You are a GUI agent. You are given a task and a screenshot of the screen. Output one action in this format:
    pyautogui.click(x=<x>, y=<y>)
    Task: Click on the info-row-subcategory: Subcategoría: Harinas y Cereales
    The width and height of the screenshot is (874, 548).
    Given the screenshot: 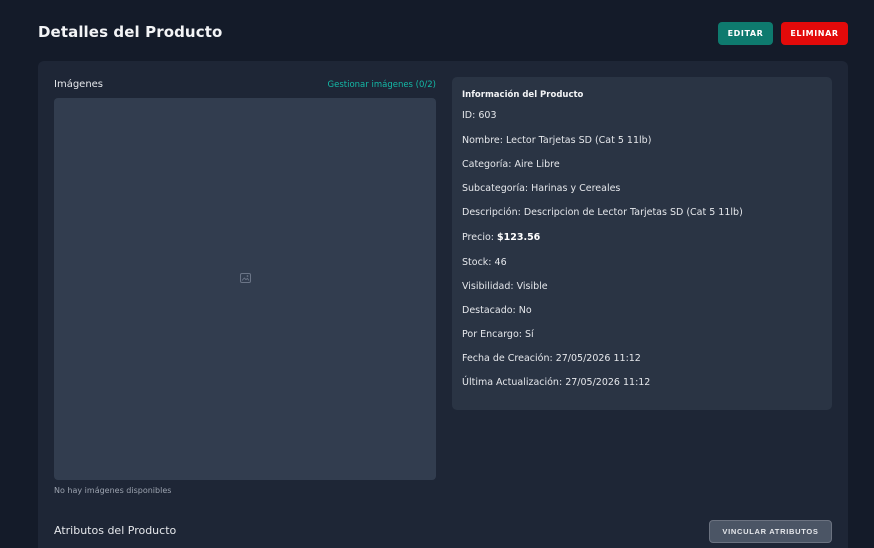 What is the action you would take?
    pyautogui.click(x=541, y=188)
    